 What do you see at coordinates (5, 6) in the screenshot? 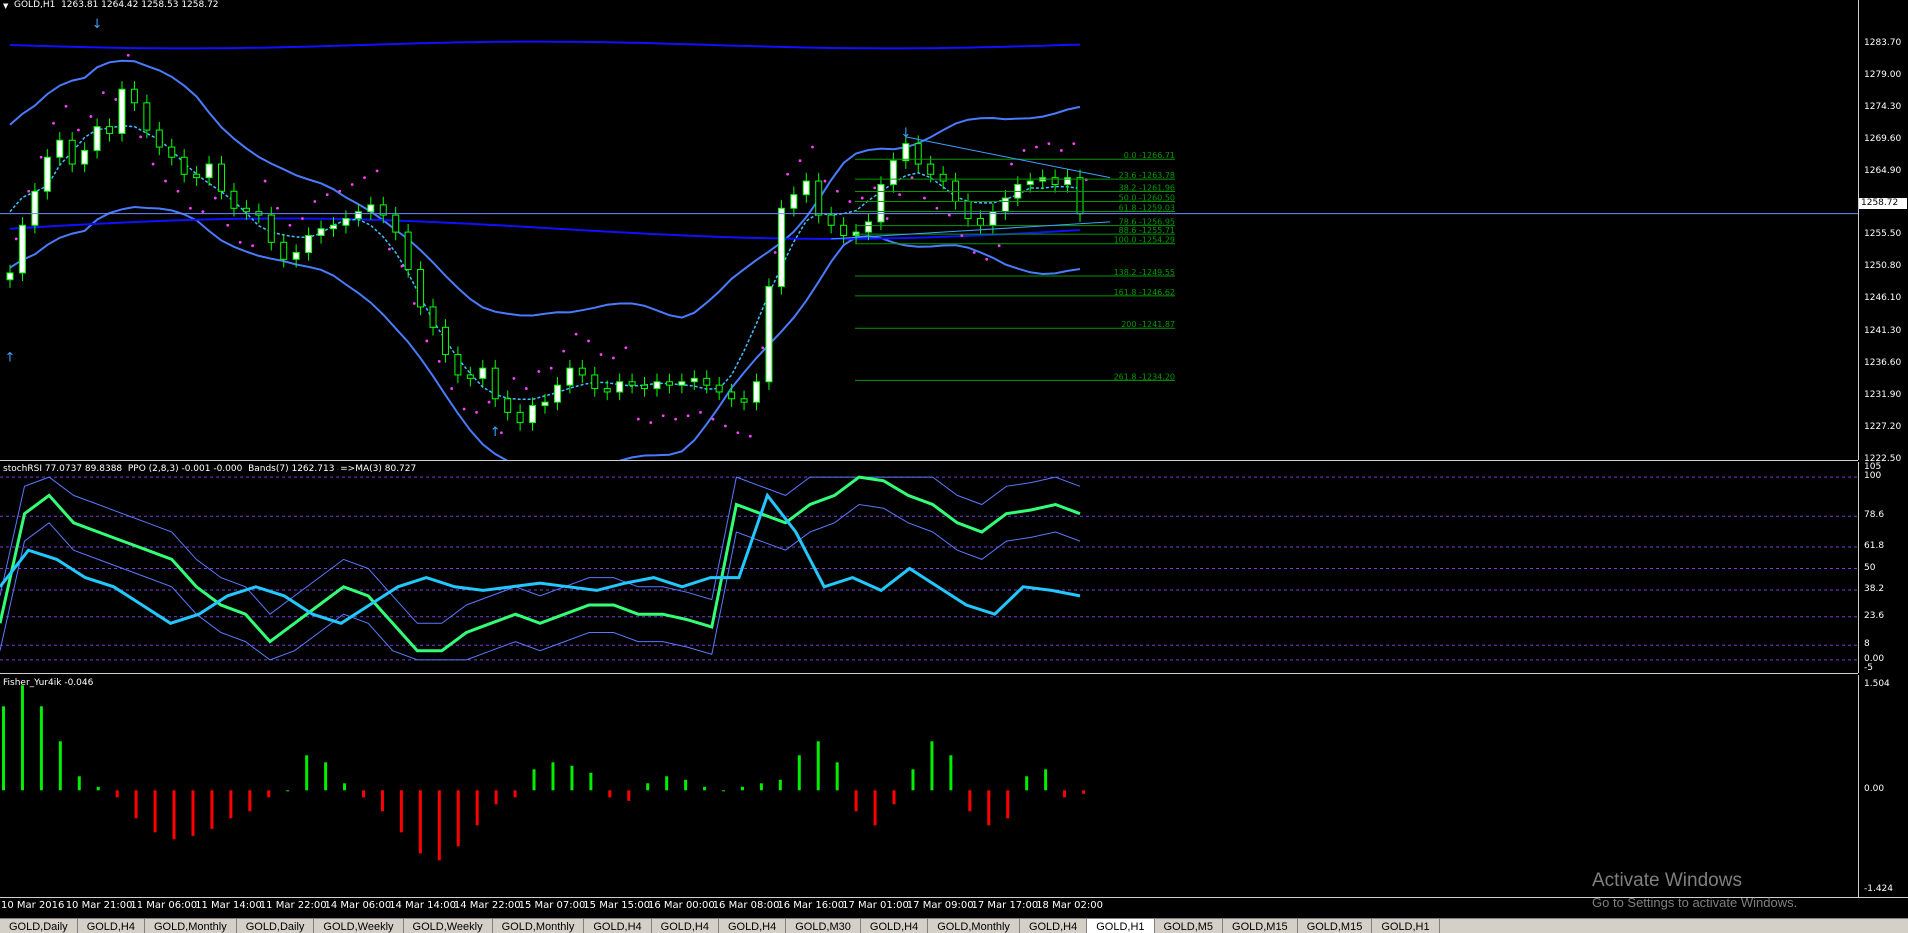
I see `collapse-arrow-icon: ▼` at bounding box center [5, 6].